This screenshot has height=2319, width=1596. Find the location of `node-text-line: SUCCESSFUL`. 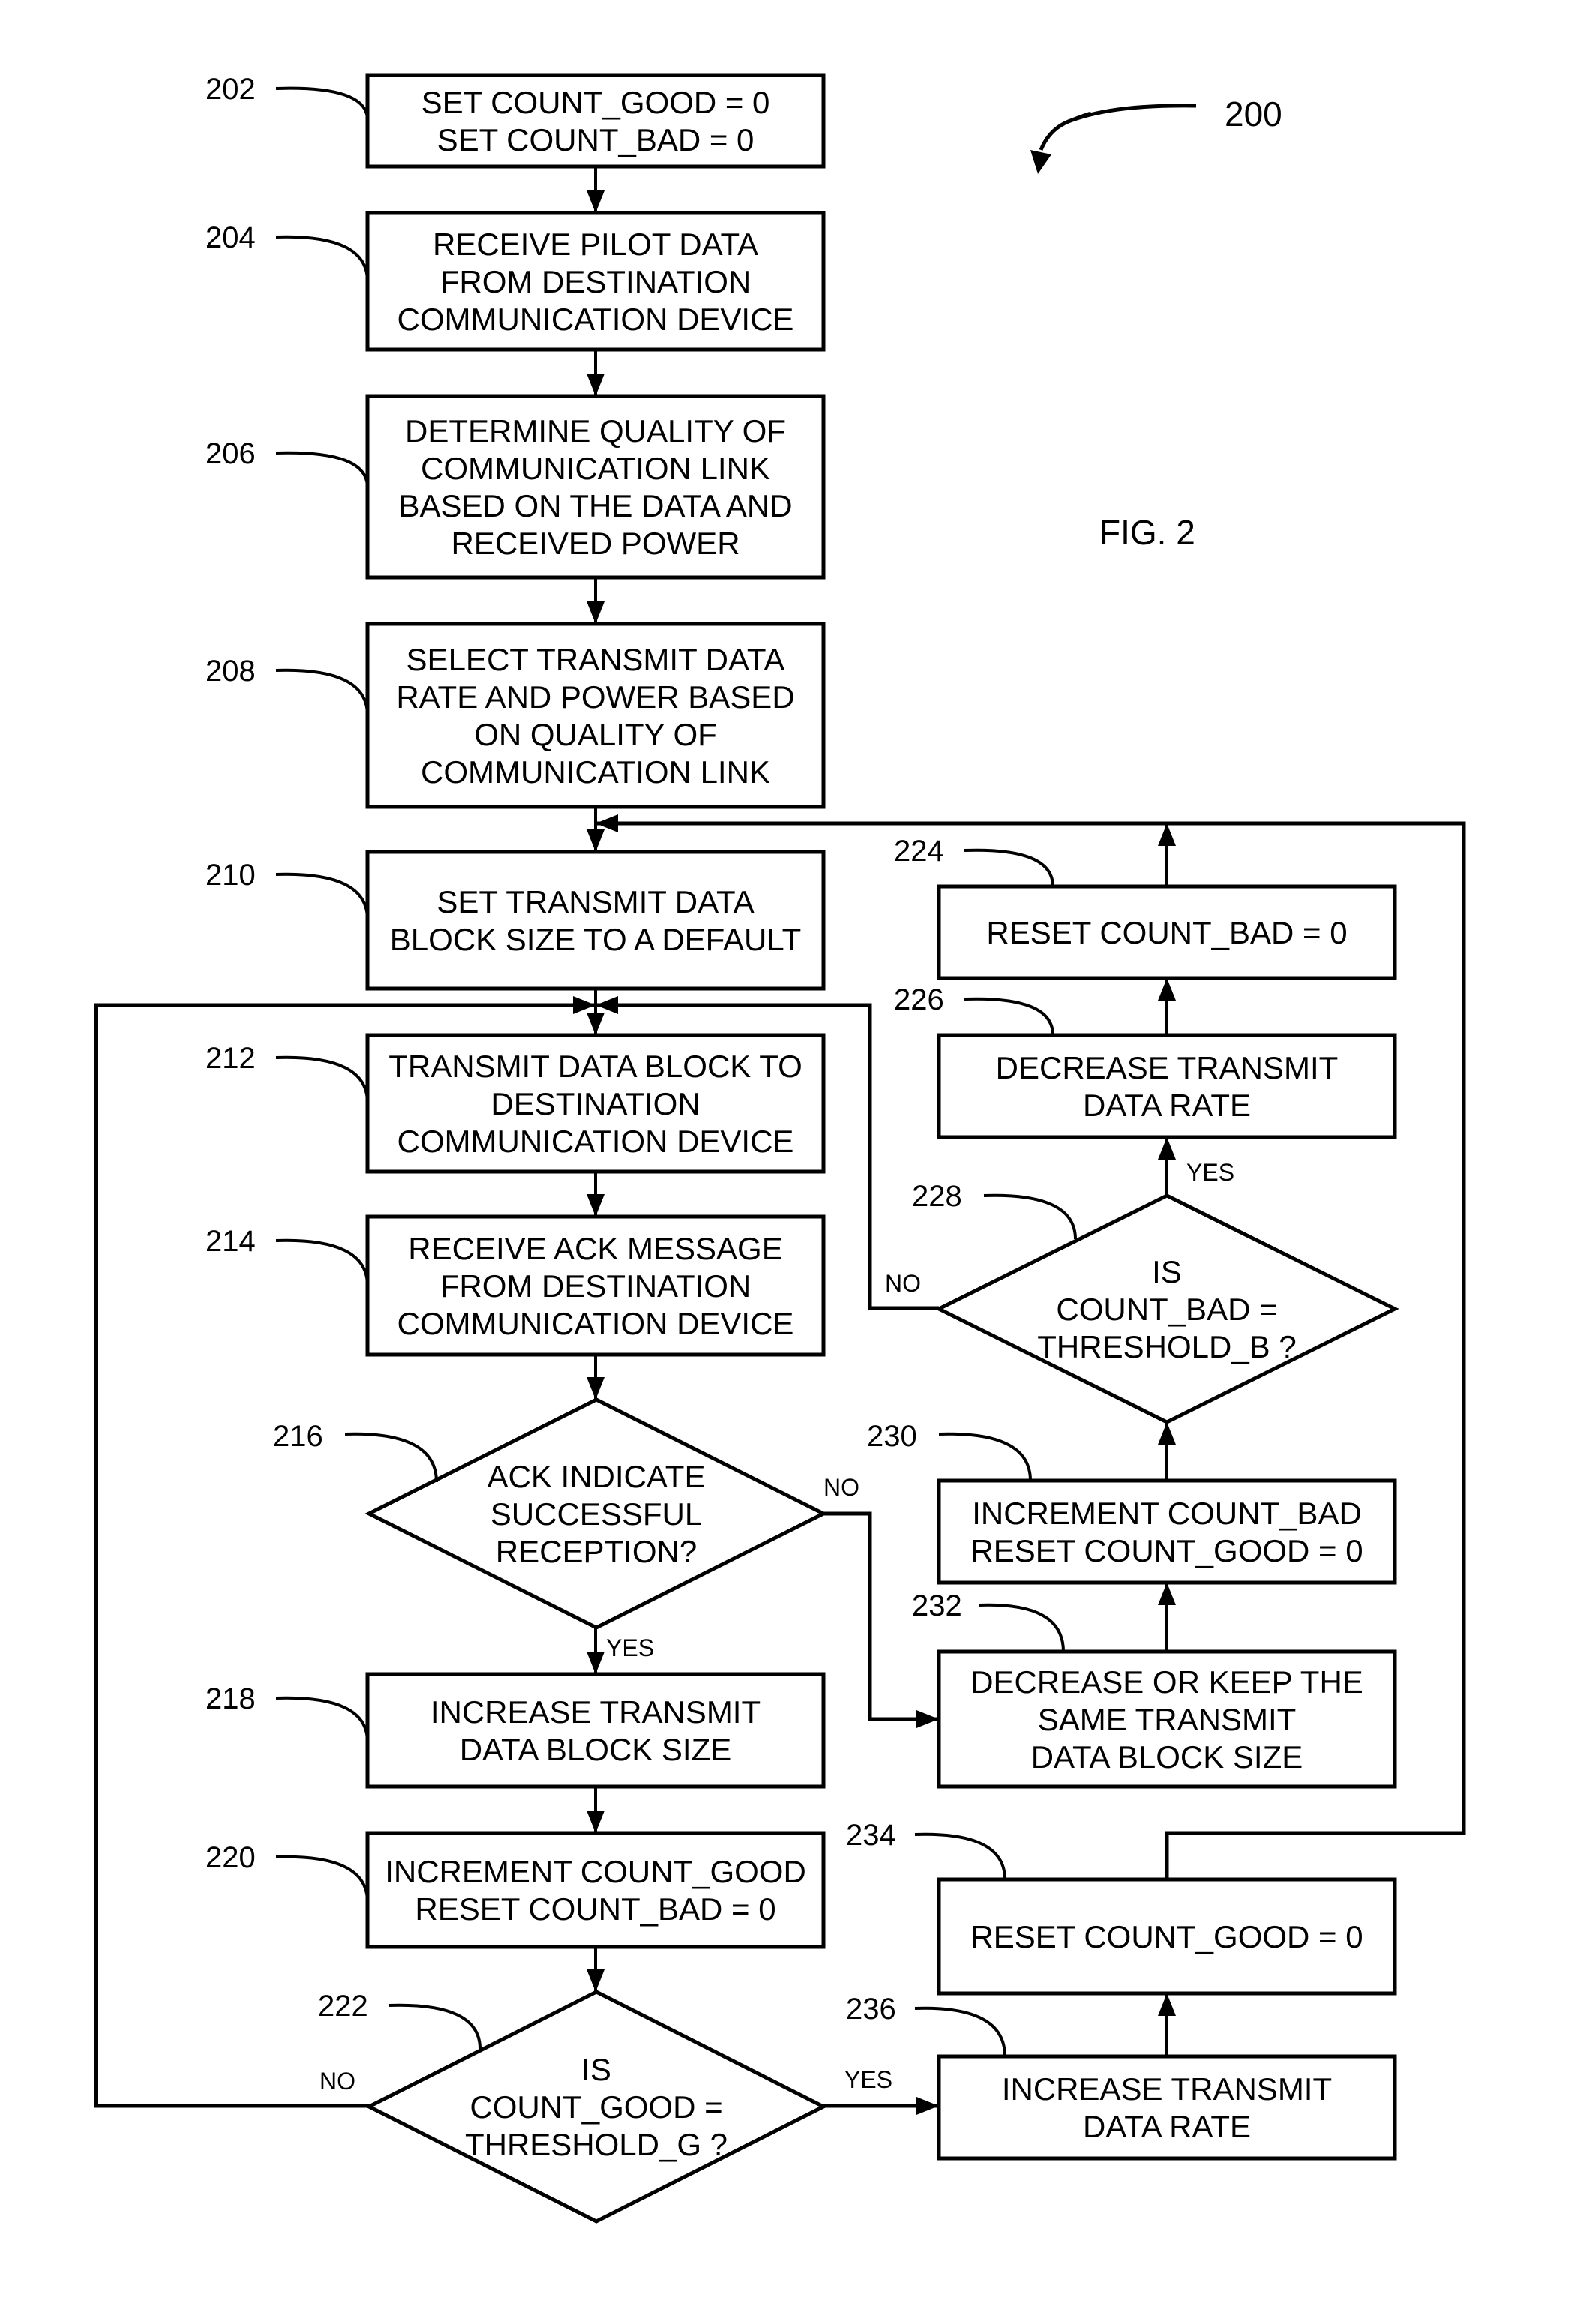

node-text-line: SUCCESSFUL is located at coordinates (596, 1514).